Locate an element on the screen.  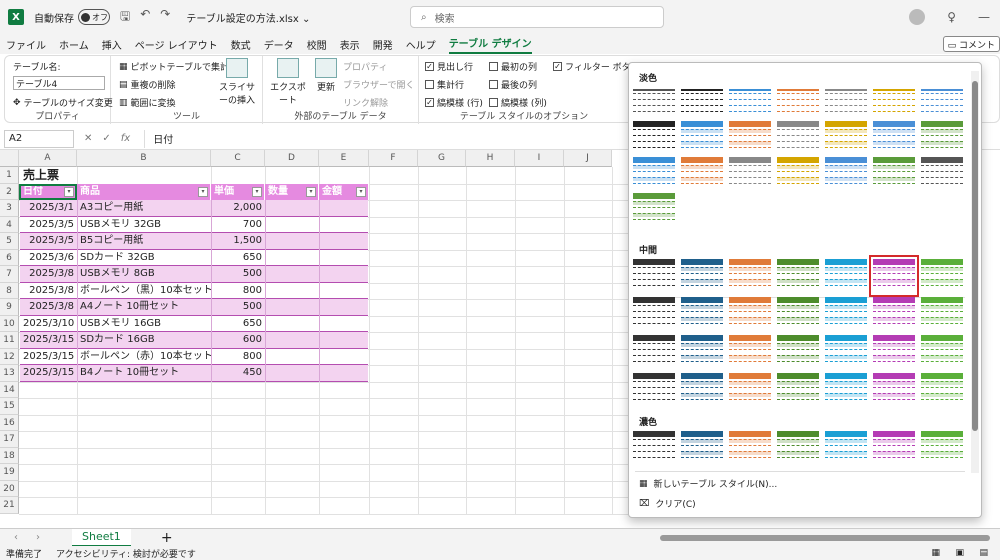
column-header: G is located at coordinates (442, 158).